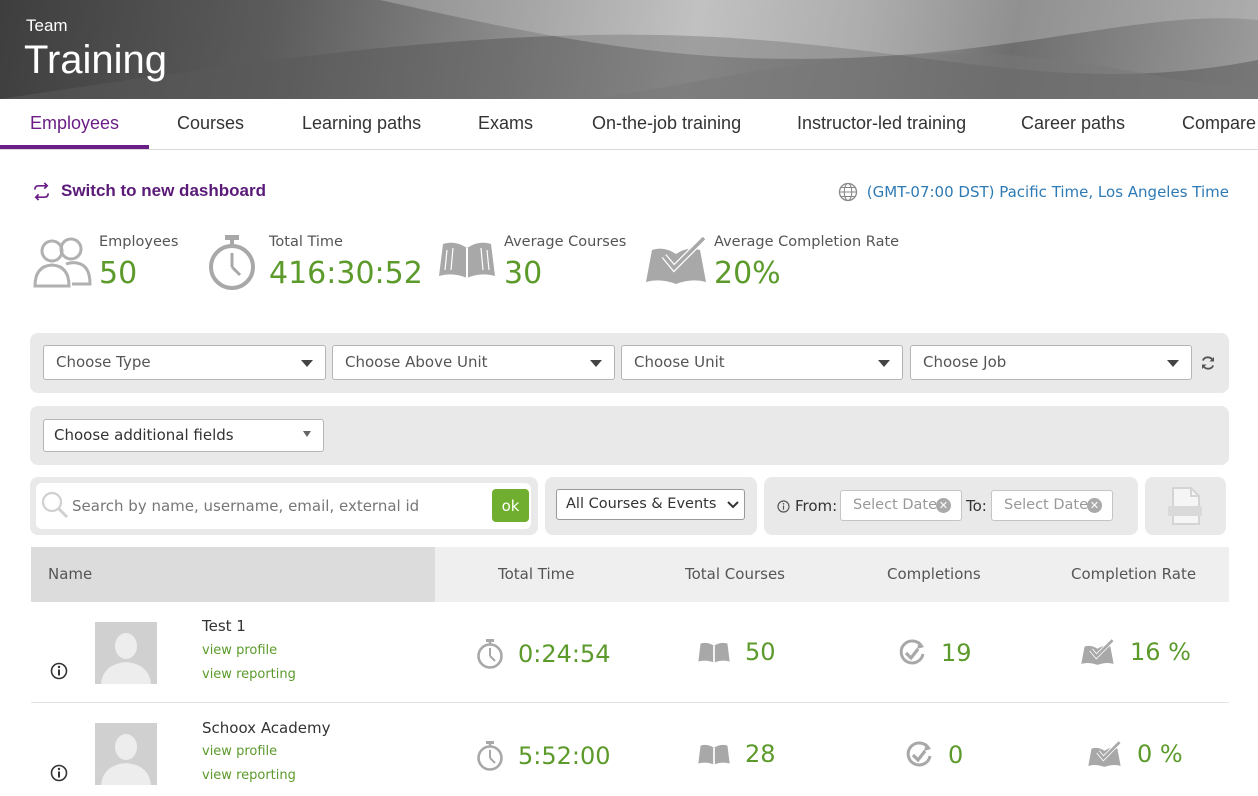 This screenshot has width=1258, height=796. I want to click on stat-employees-value: 50, so click(118, 273).